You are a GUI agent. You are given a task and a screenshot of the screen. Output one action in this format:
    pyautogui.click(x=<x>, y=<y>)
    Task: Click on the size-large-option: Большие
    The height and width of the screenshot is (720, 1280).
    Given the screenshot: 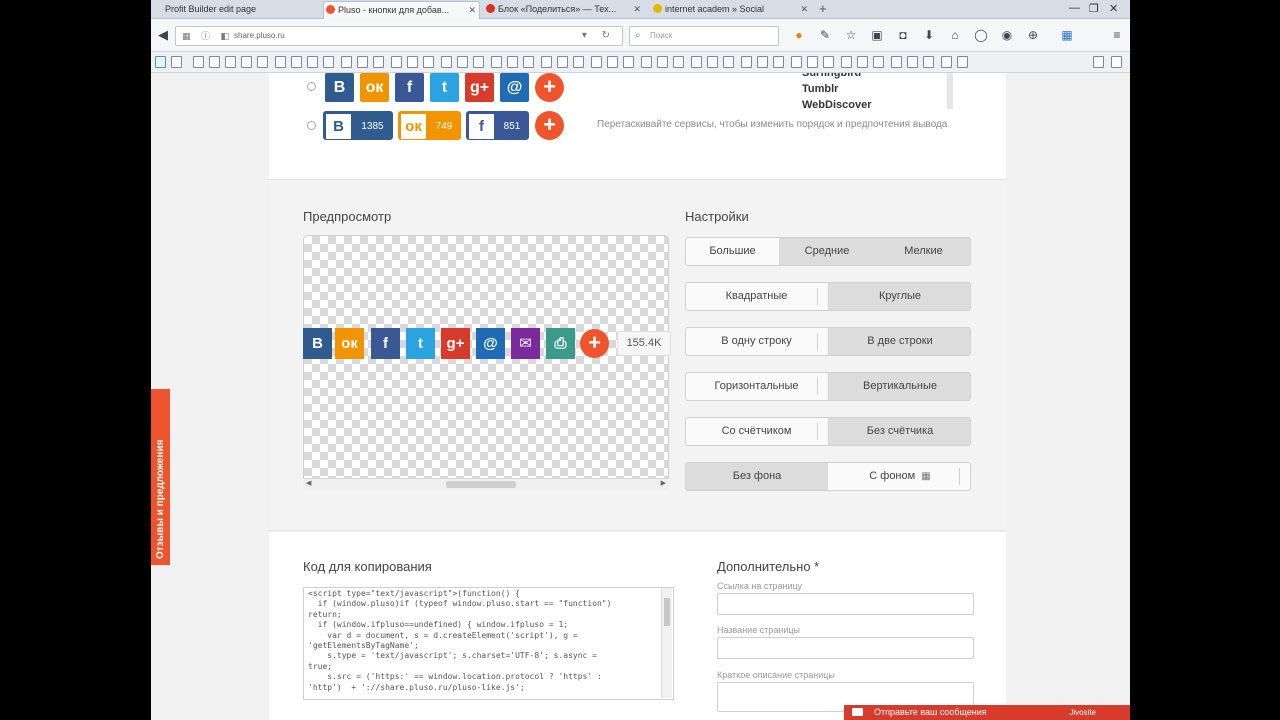 What is the action you would take?
    pyautogui.click(x=732, y=251)
    